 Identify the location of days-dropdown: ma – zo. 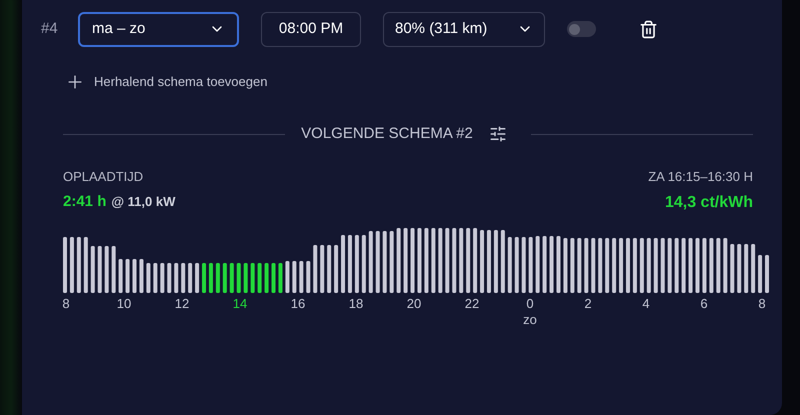
(158, 29).